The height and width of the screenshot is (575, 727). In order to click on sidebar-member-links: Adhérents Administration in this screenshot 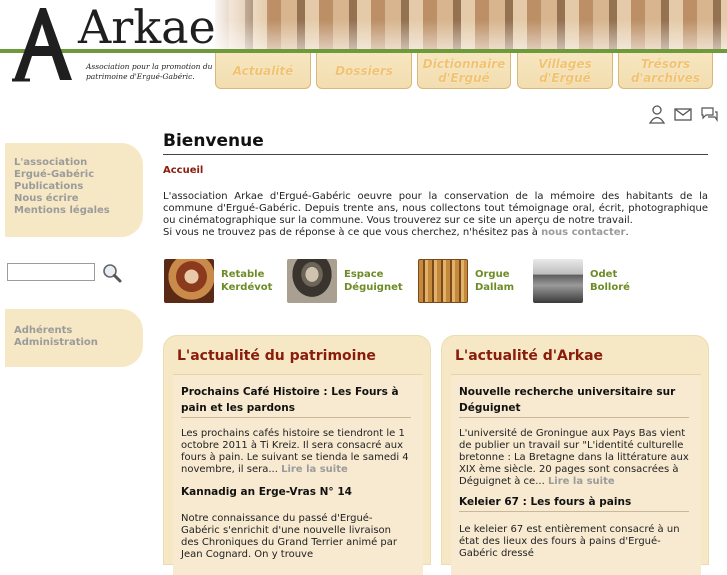, I will do `click(74, 338)`.